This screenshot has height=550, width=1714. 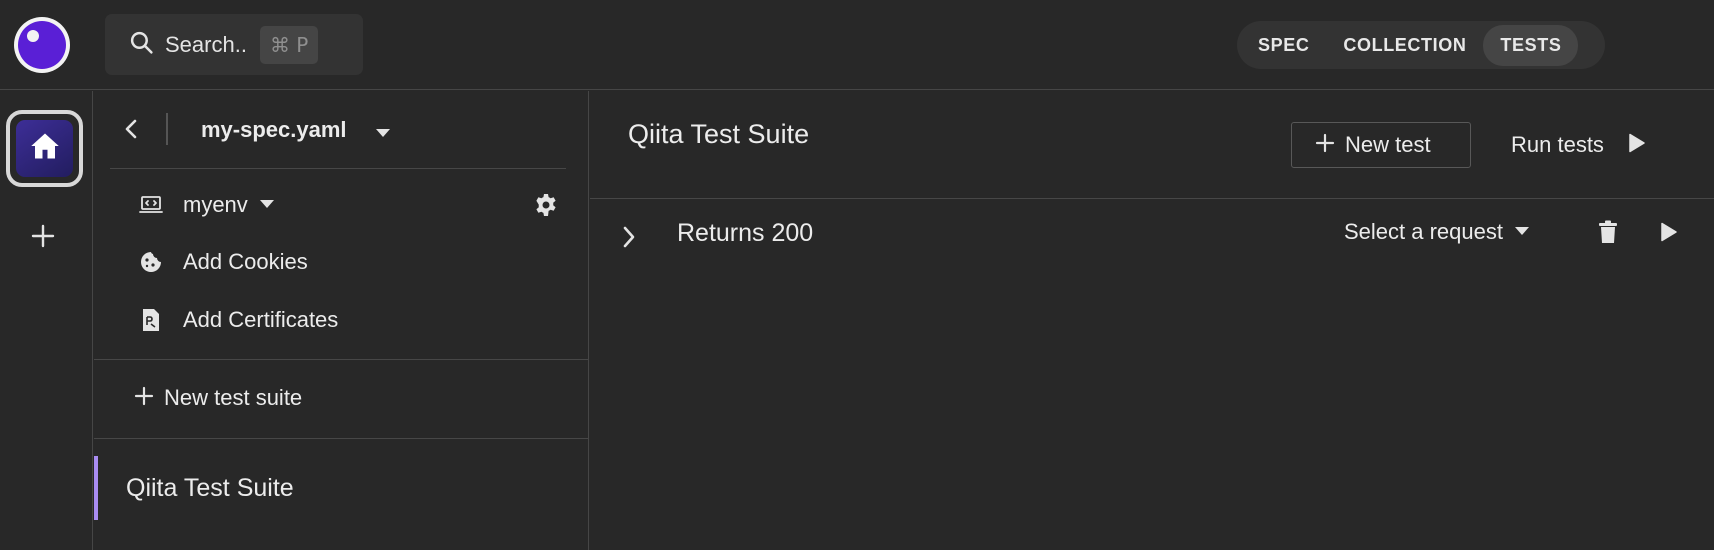 What do you see at coordinates (151, 320) in the screenshot?
I see `certificate-icon` at bounding box center [151, 320].